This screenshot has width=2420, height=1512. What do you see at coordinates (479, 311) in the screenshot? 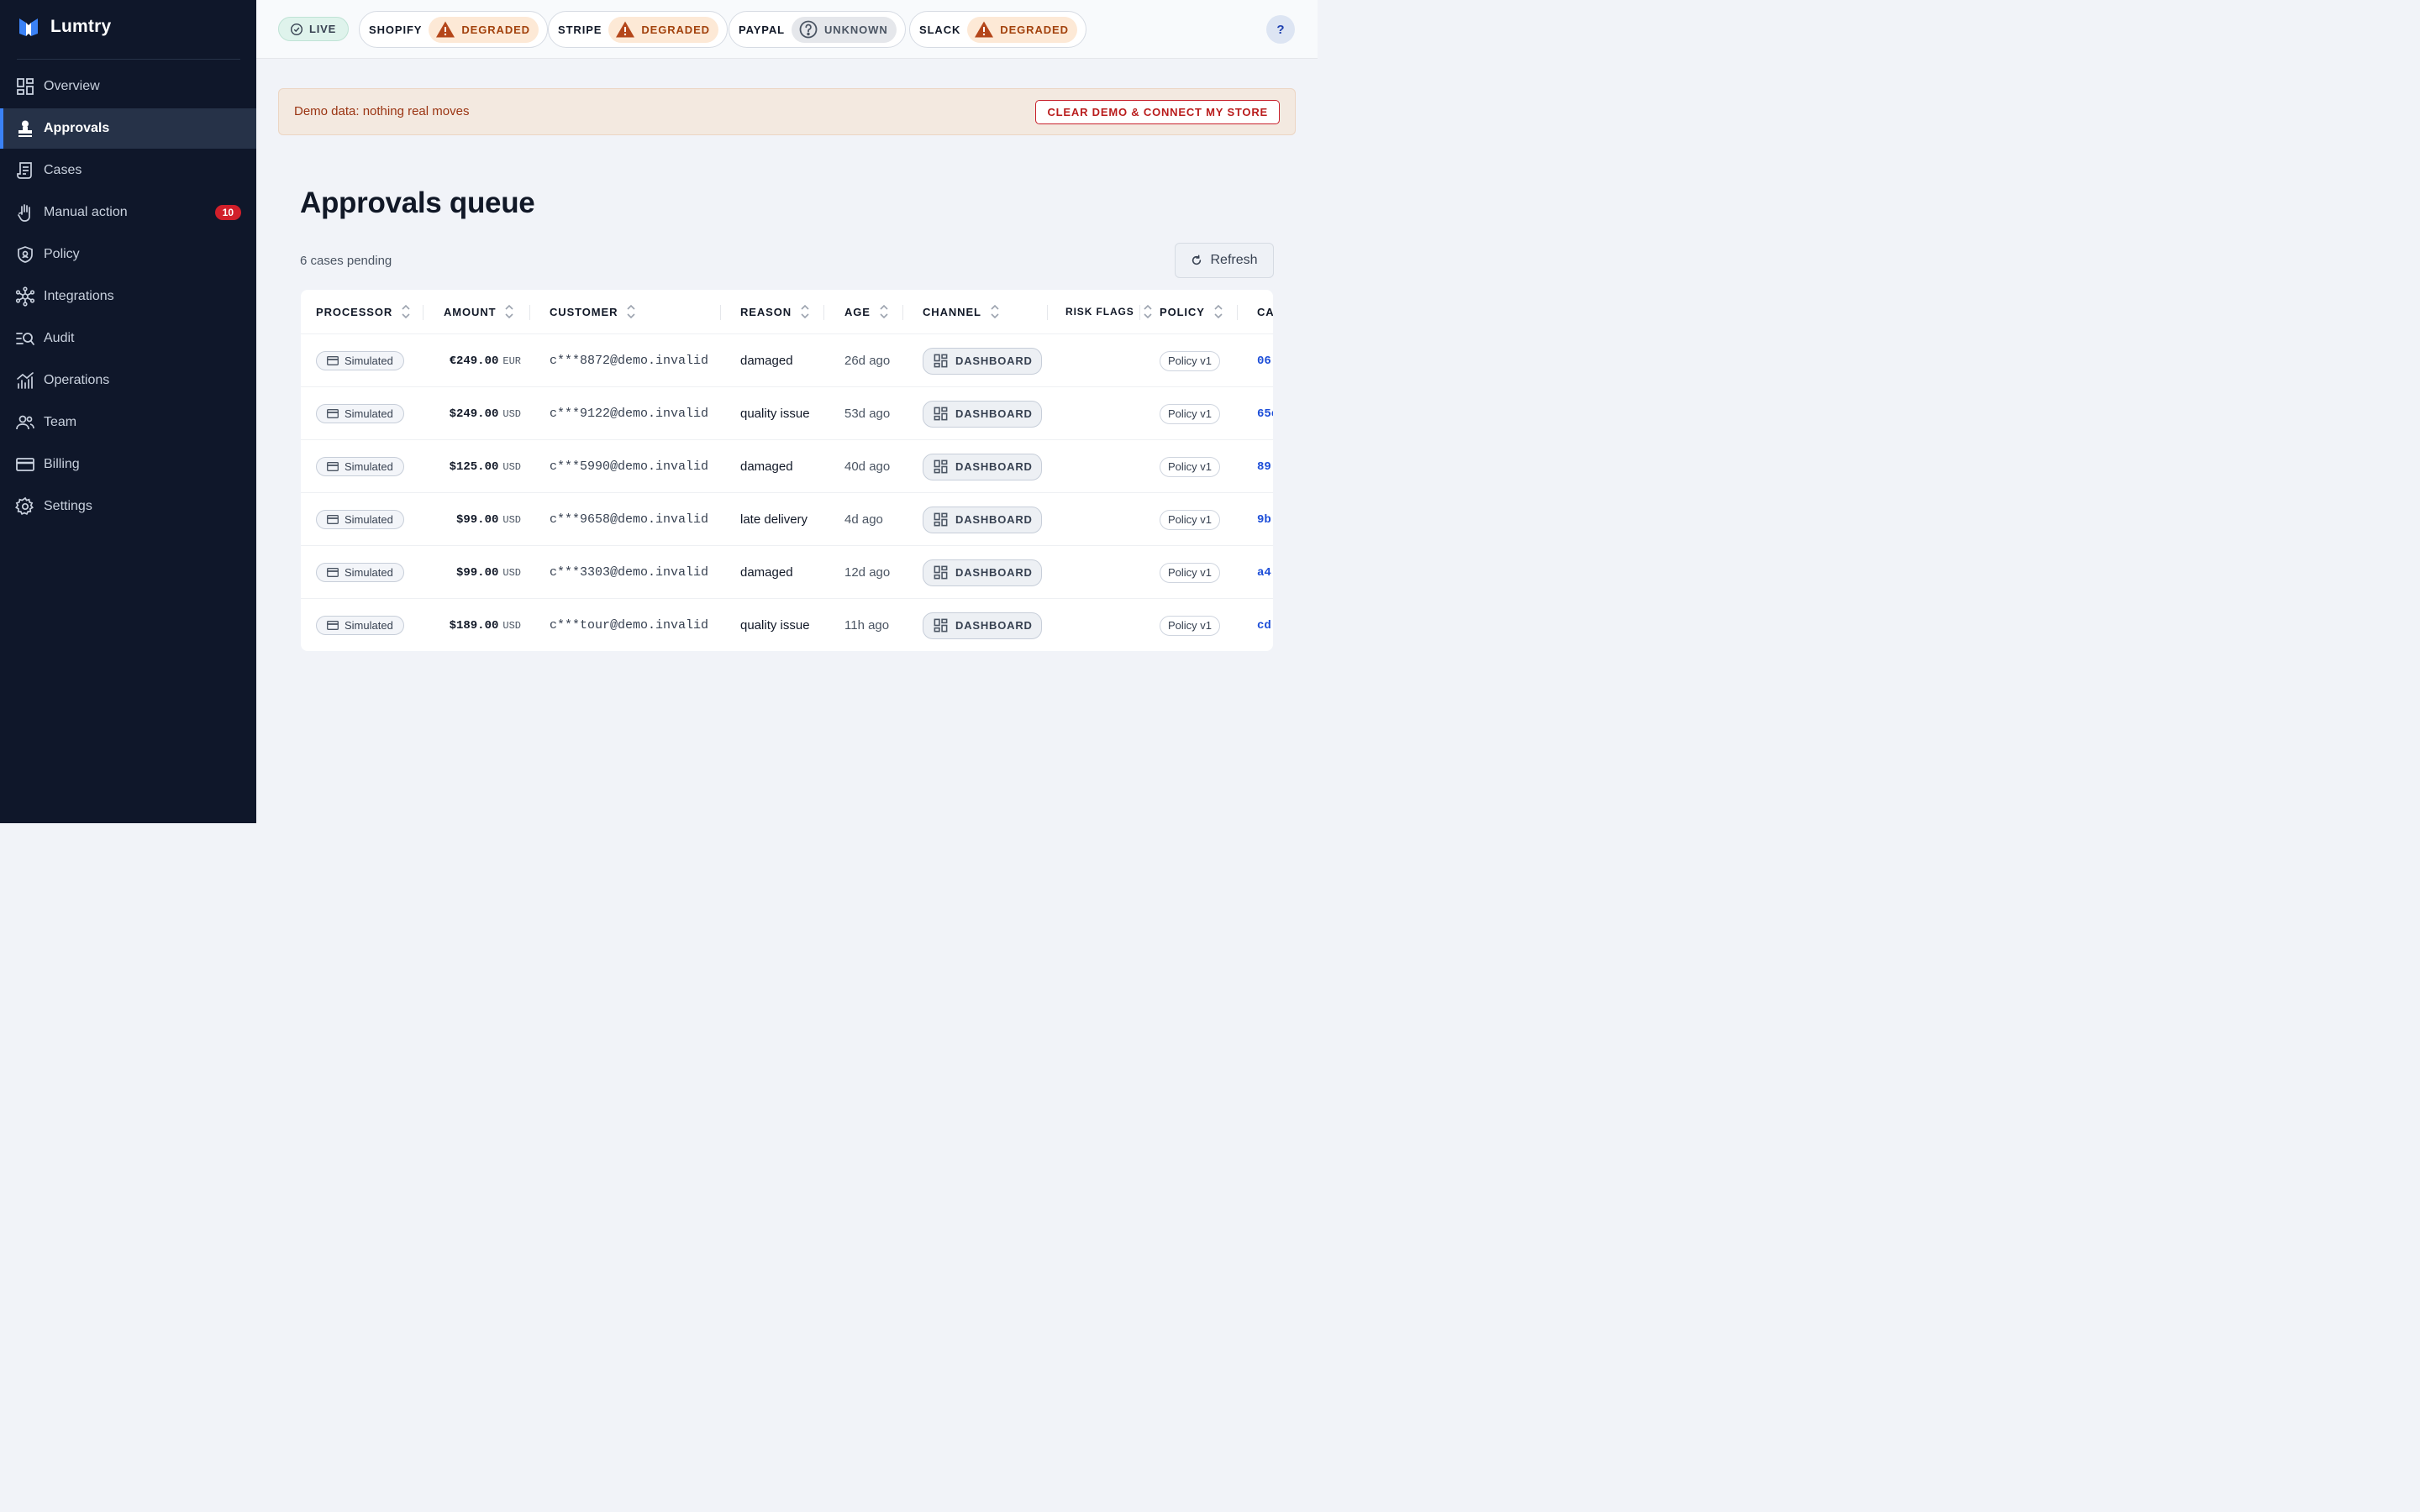
I see `column-header-amount: AMOUNT` at bounding box center [479, 311].